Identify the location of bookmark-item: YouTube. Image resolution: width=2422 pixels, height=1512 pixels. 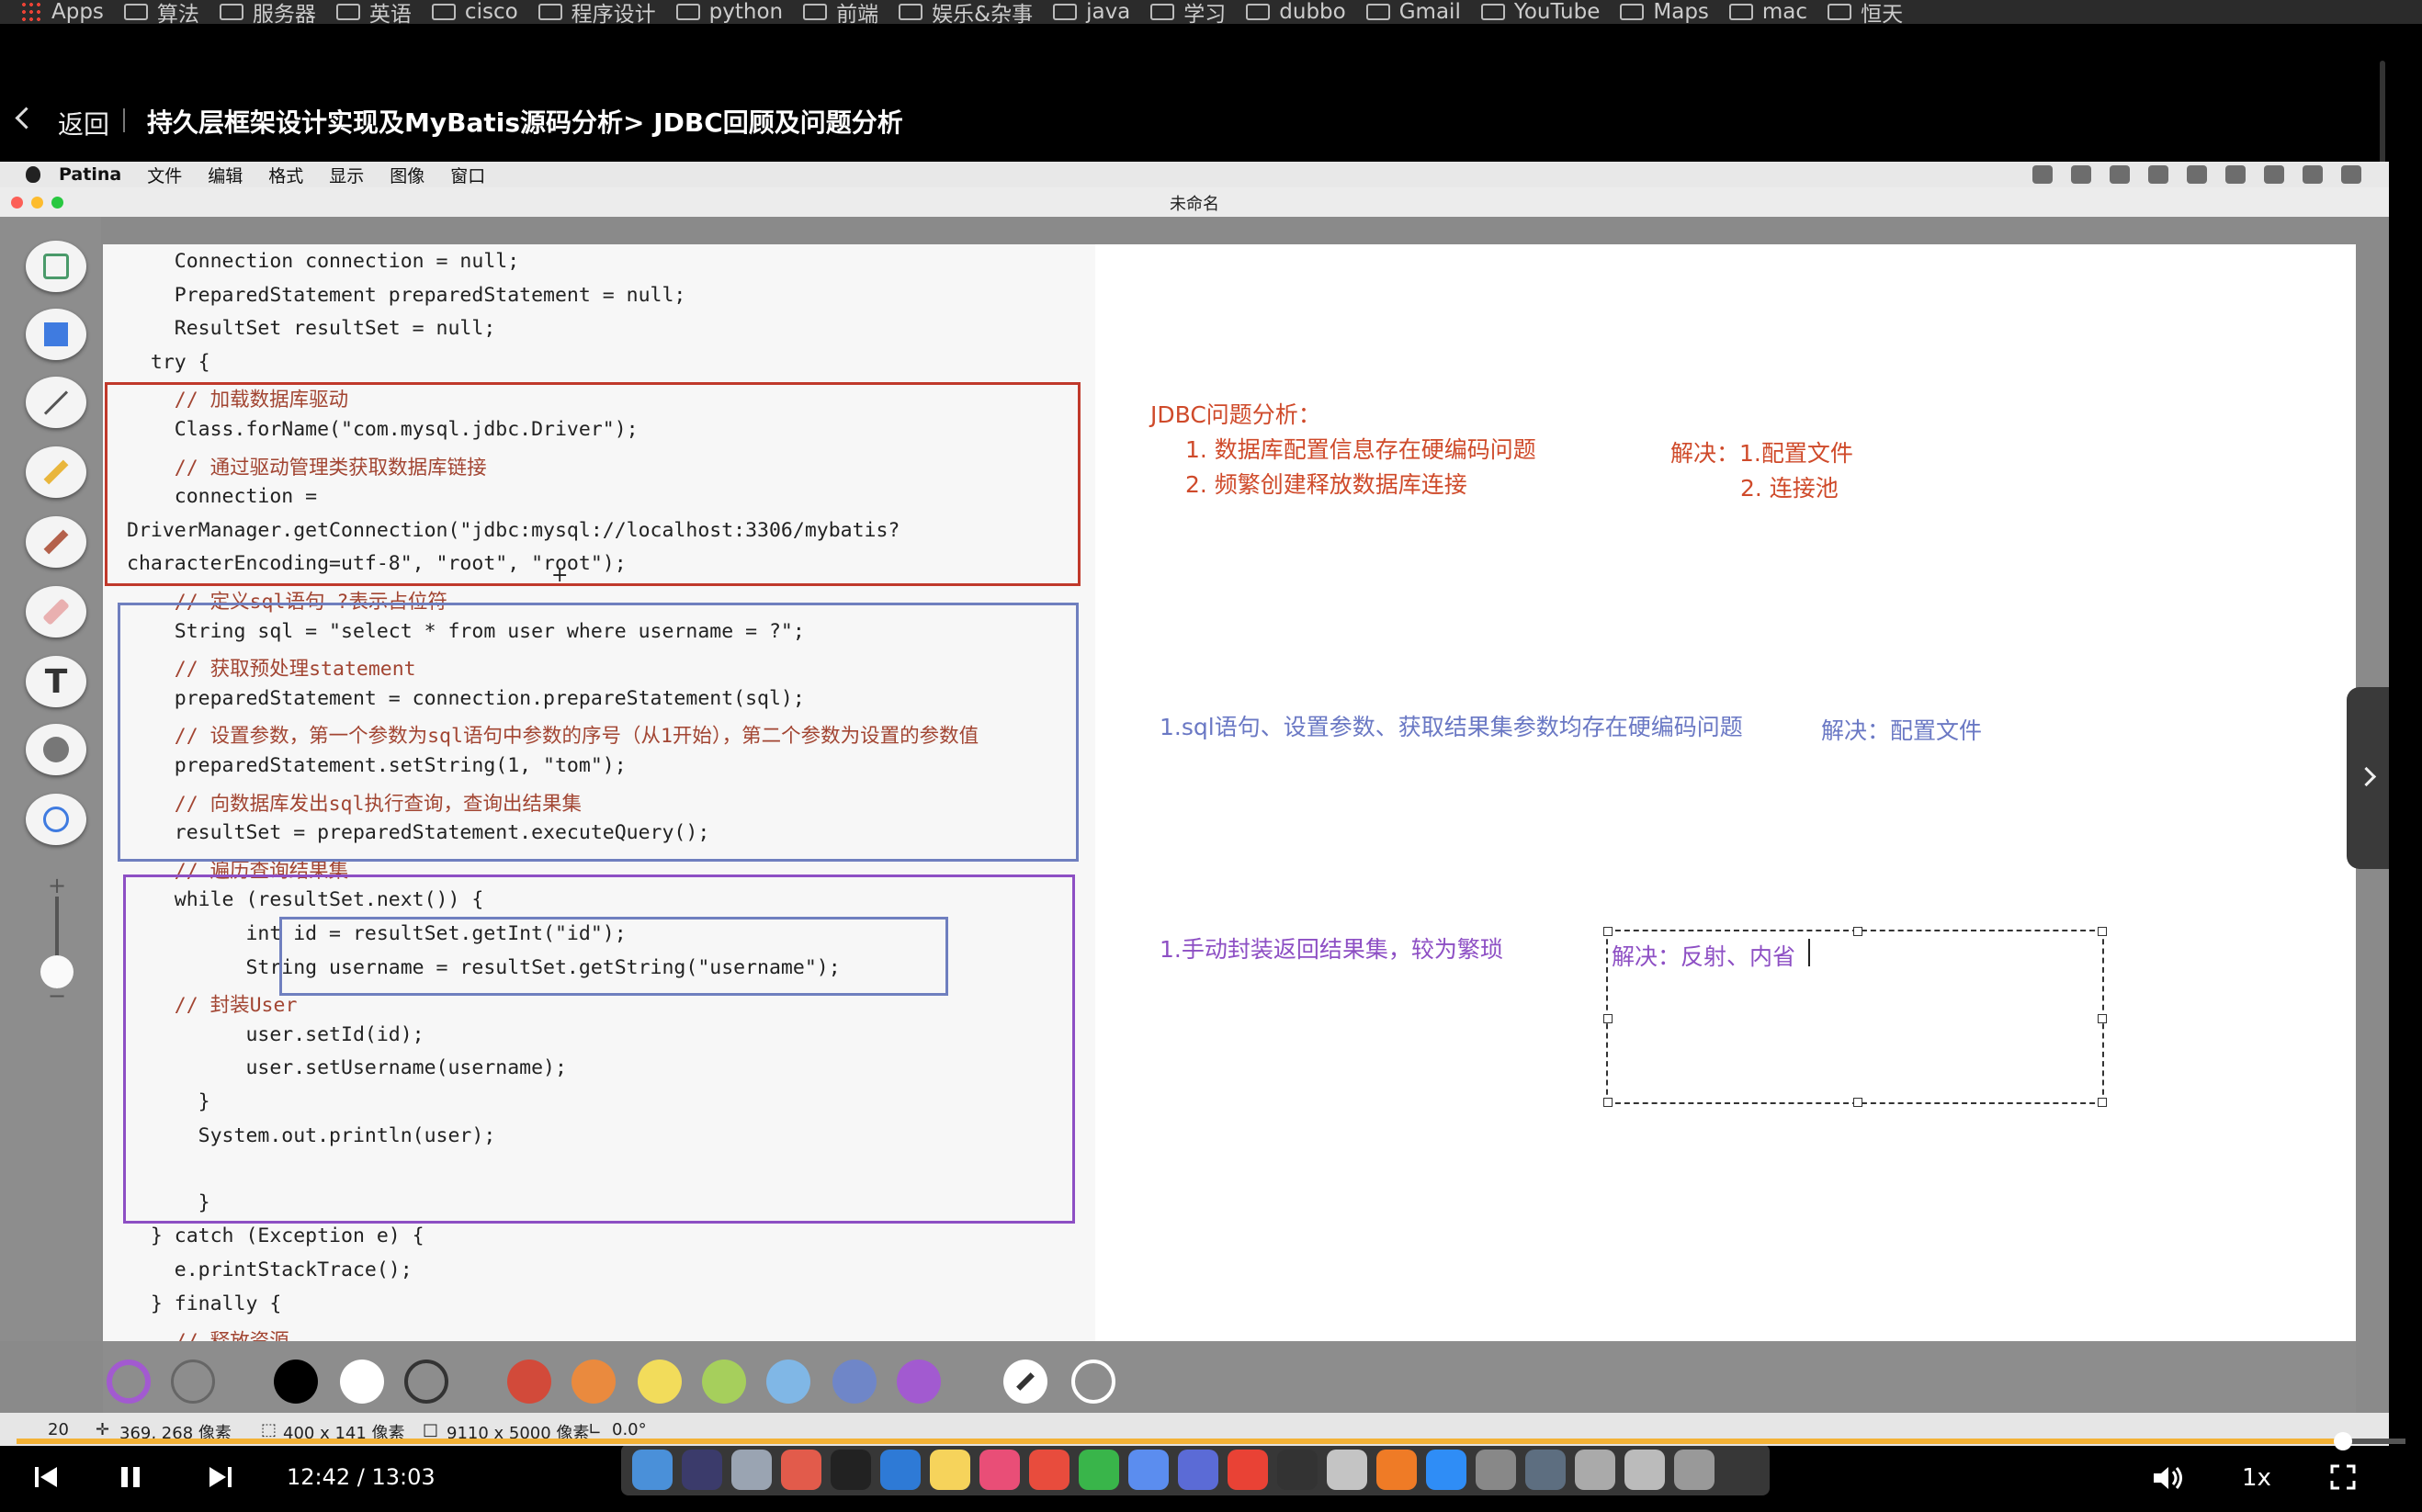
(1540, 12).